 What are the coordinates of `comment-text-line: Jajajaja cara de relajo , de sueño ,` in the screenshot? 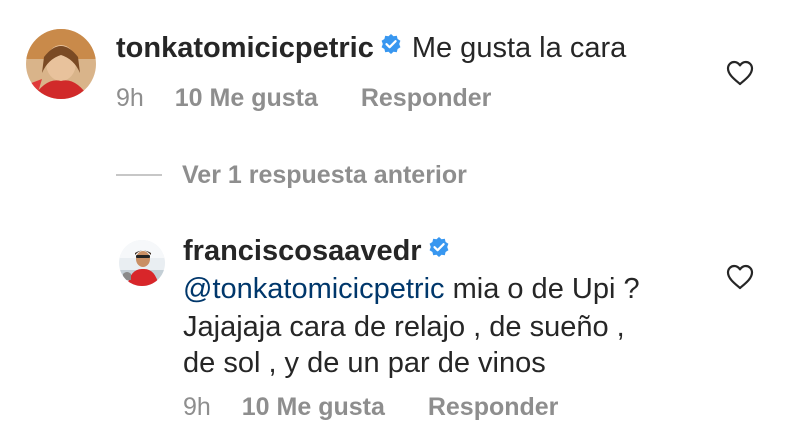 It's located at (404, 327).